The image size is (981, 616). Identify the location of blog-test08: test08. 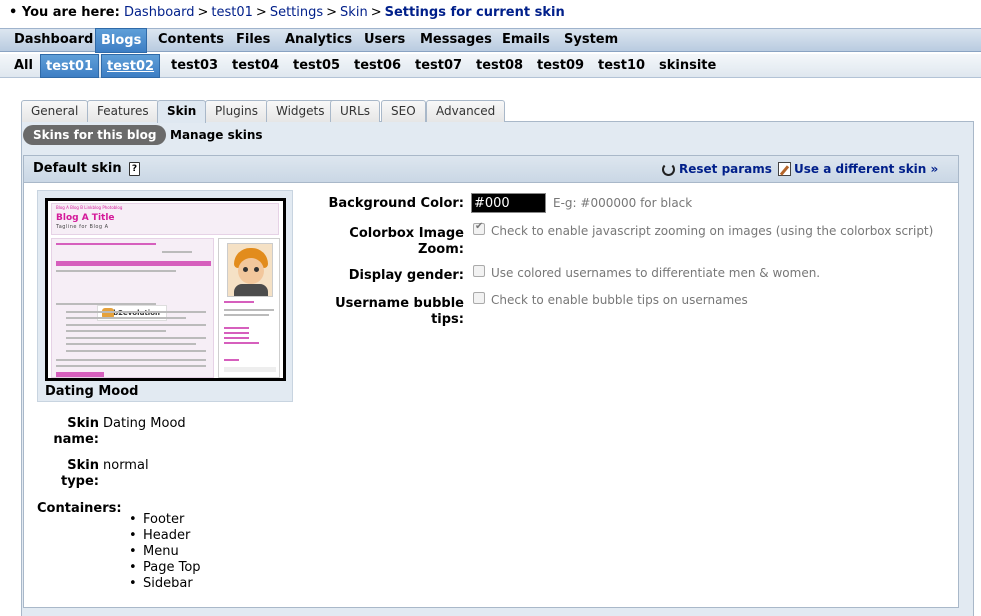
(499, 66).